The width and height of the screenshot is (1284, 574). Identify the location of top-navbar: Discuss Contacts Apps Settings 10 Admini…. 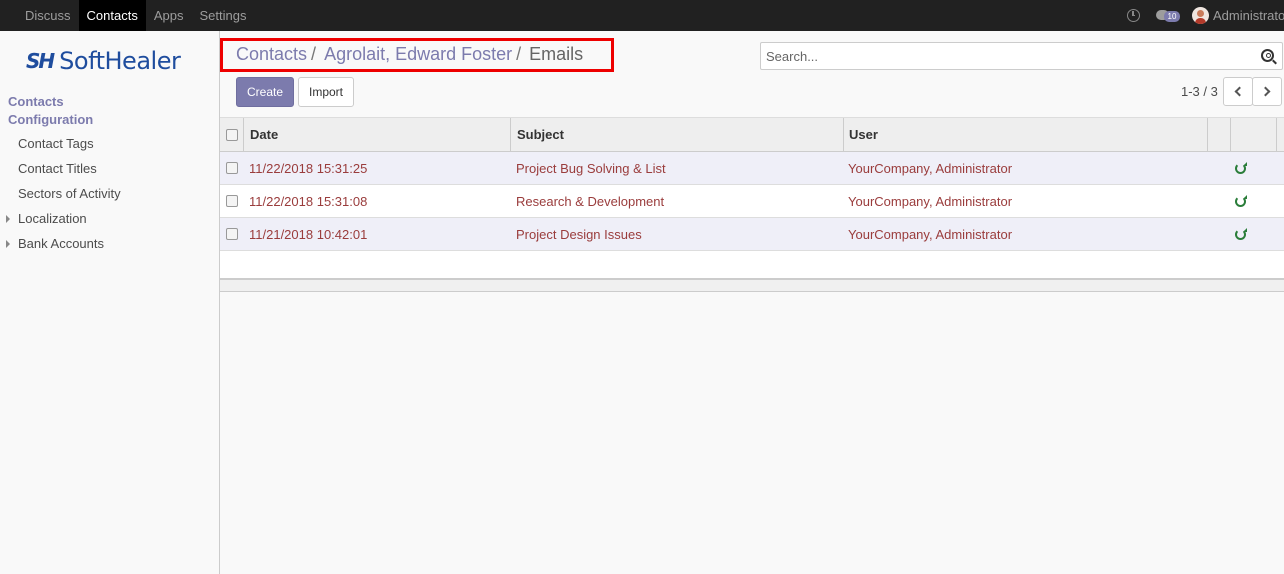
(642, 15).